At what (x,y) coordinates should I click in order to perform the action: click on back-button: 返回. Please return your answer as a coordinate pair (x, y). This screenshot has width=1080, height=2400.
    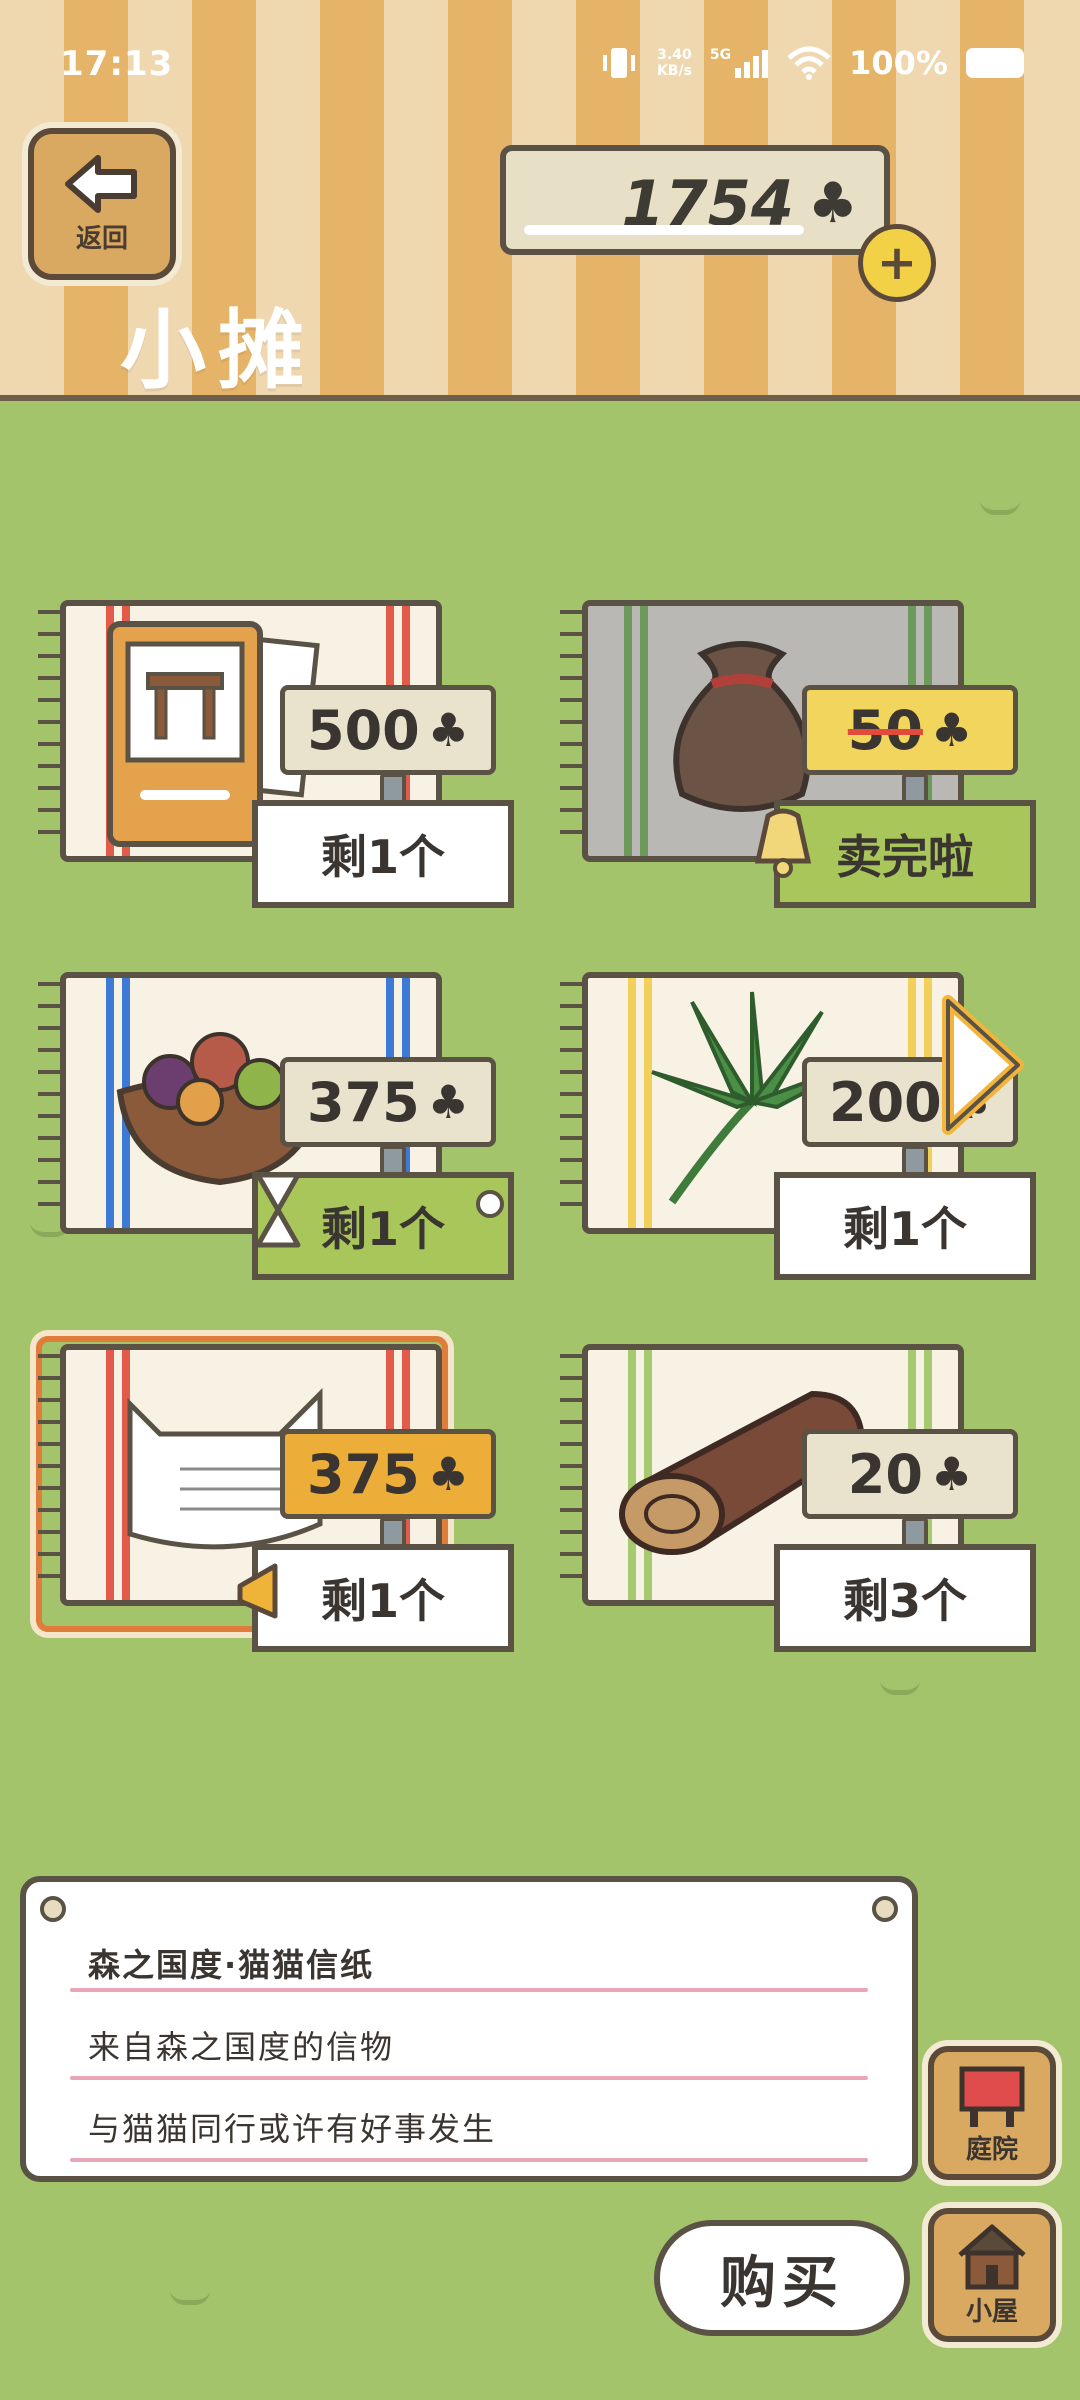
    Looking at the image, I should click on (102, 204).